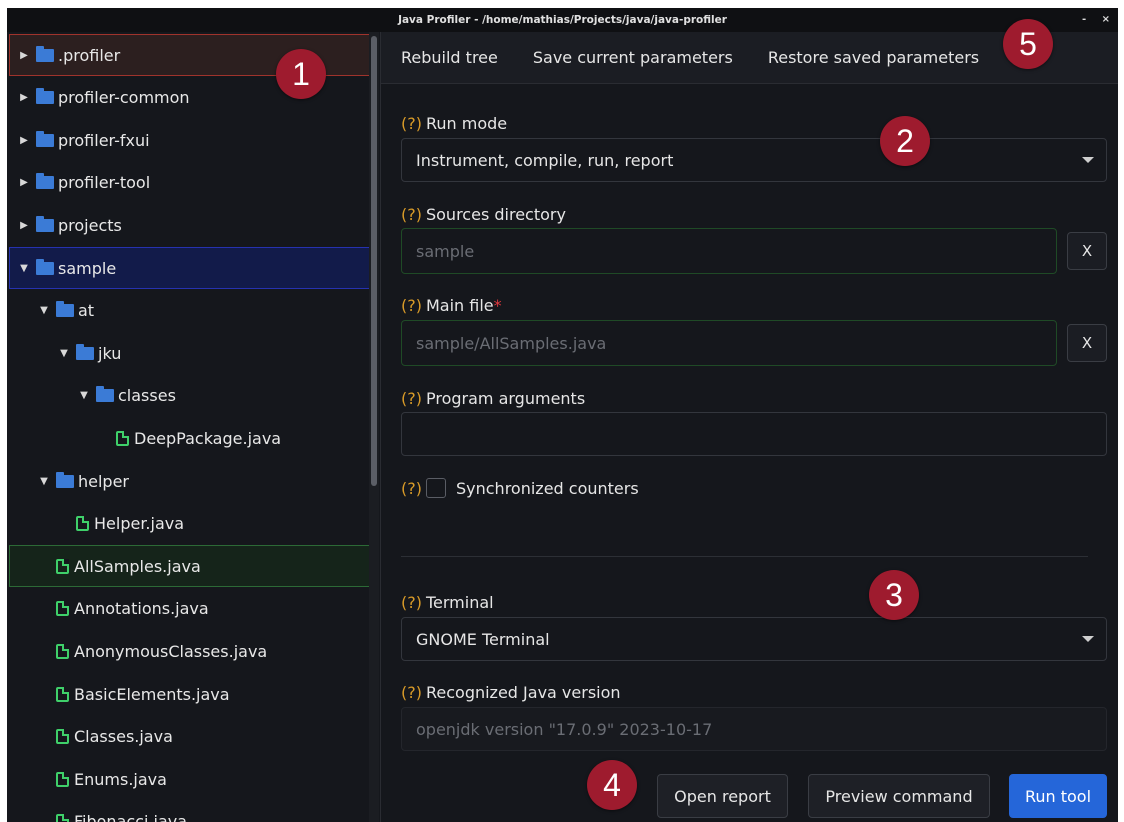 The height and width of the screenshot is (822, 1124). I want to click on main-file-value: sample/AllSamples.java, so click(511, 343).